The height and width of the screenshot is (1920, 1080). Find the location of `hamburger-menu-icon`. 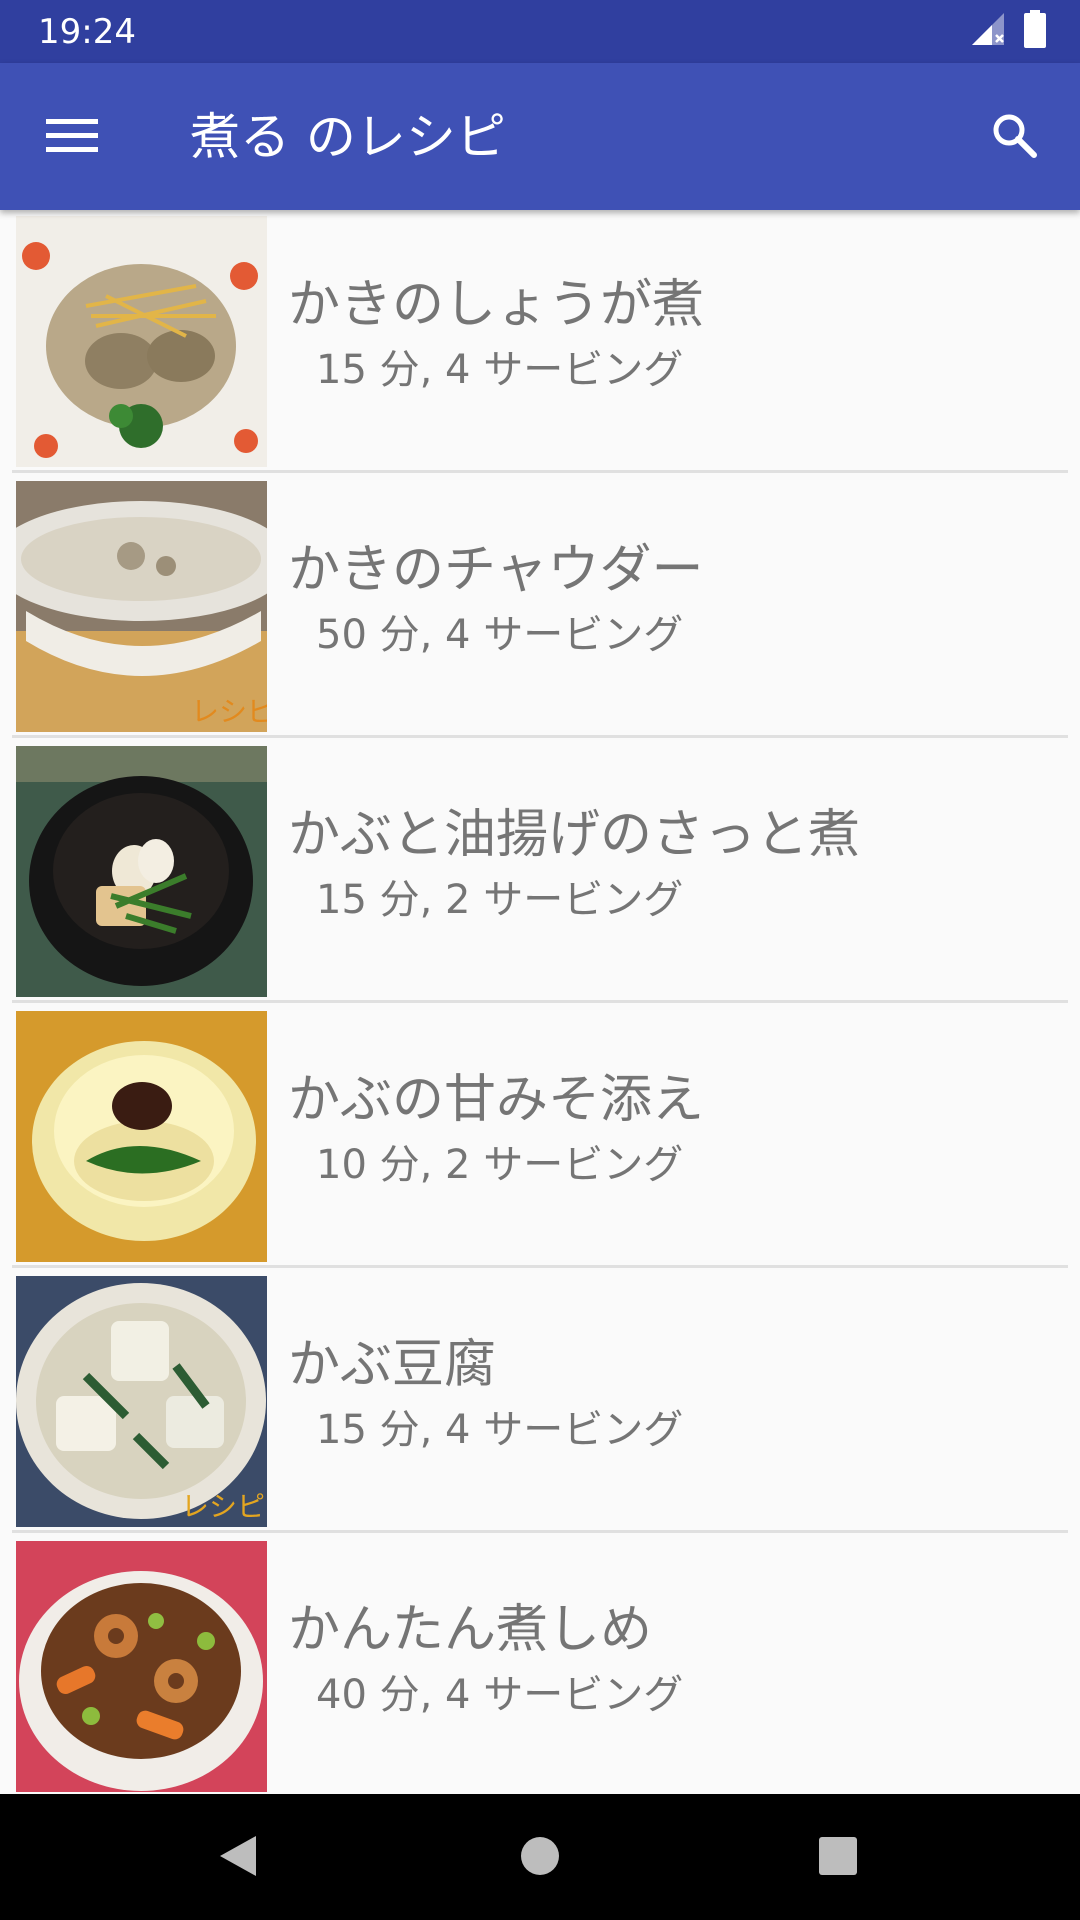

hamburger-menu-icon is located at coordinates (72, 137).